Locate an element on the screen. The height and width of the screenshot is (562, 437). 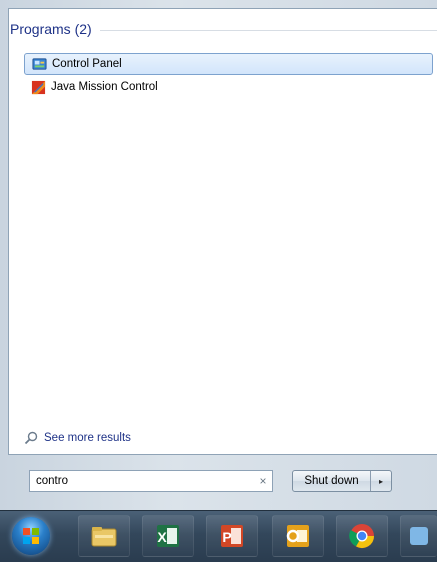
shutdown-options-arrow-icon: ▸ is located at coordinates (381, 481).